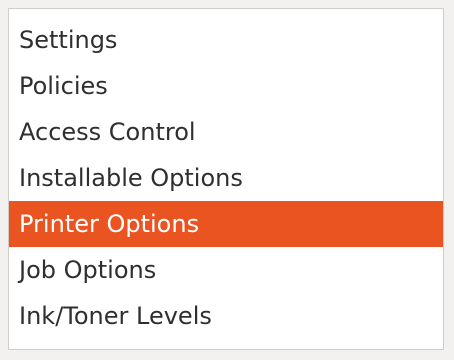 The width and height of the screenshot is (454, 360). What do you see at coordinates (88, 270) in the screenshot?
I see `sidebar-item-label: Job Options` at bounding box center [88, 270].